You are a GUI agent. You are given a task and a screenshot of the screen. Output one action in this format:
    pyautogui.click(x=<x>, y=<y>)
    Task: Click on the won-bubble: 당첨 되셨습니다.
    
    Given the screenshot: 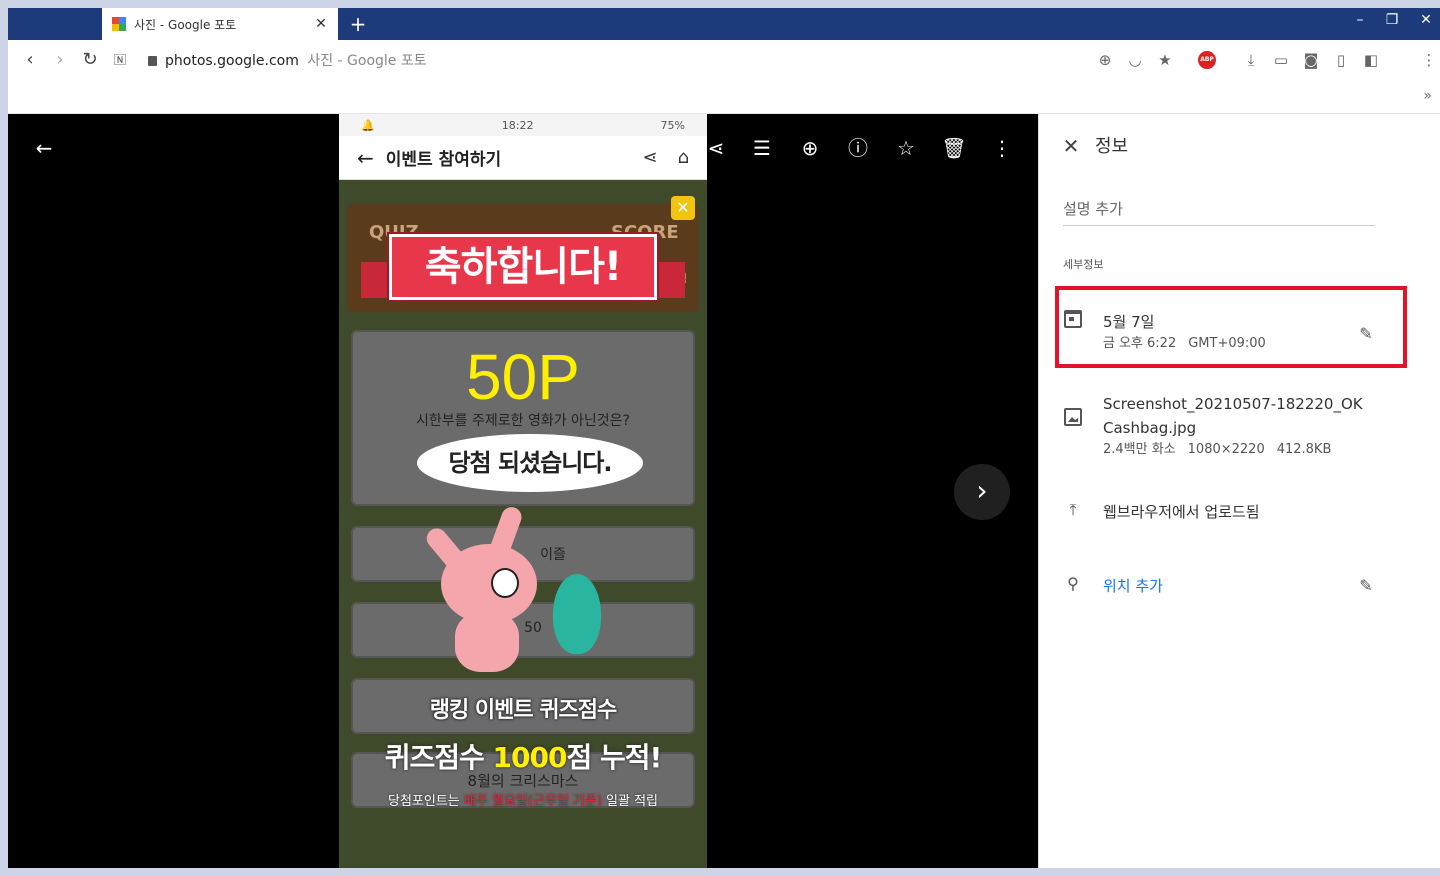 What is the action you would take?
    pyautogui.click(x=530, y=463)
    